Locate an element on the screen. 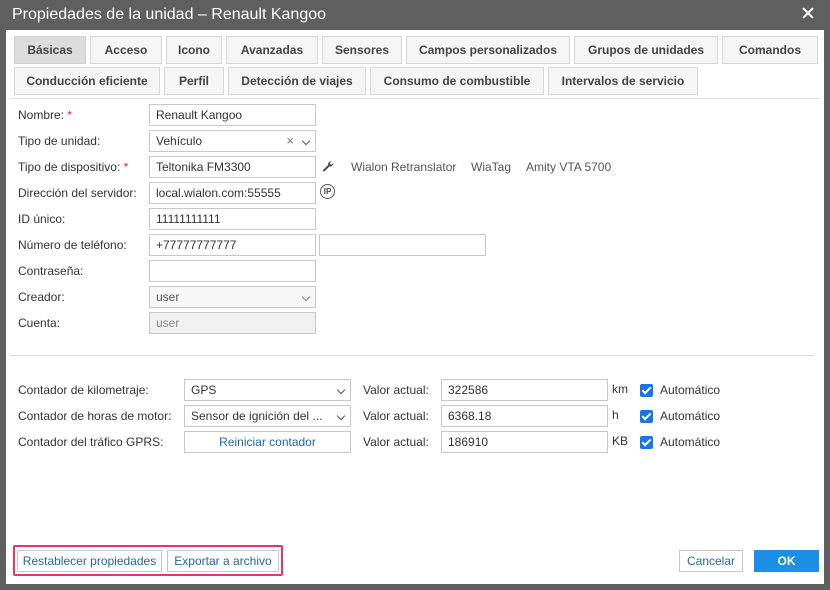  cancel-button: Cancelar is located at coordinates (711, 561).